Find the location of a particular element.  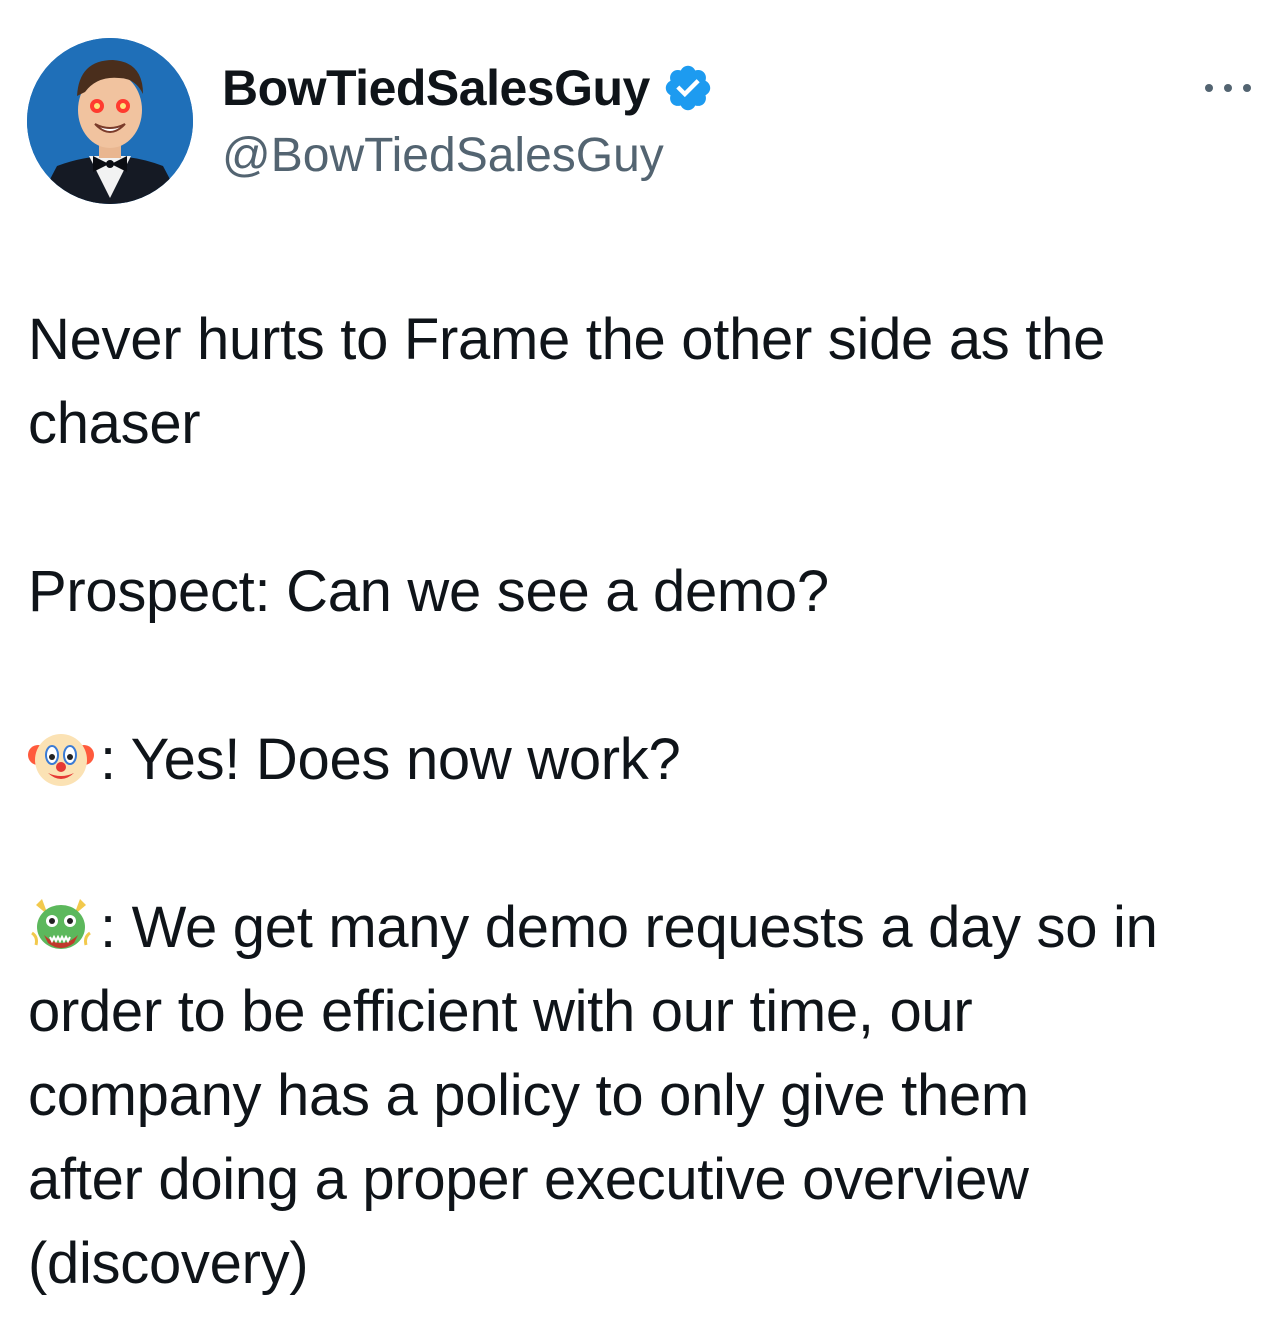

dragon-reply-line: : We get many demo requests a day so in is located at coordinates (646, 928).